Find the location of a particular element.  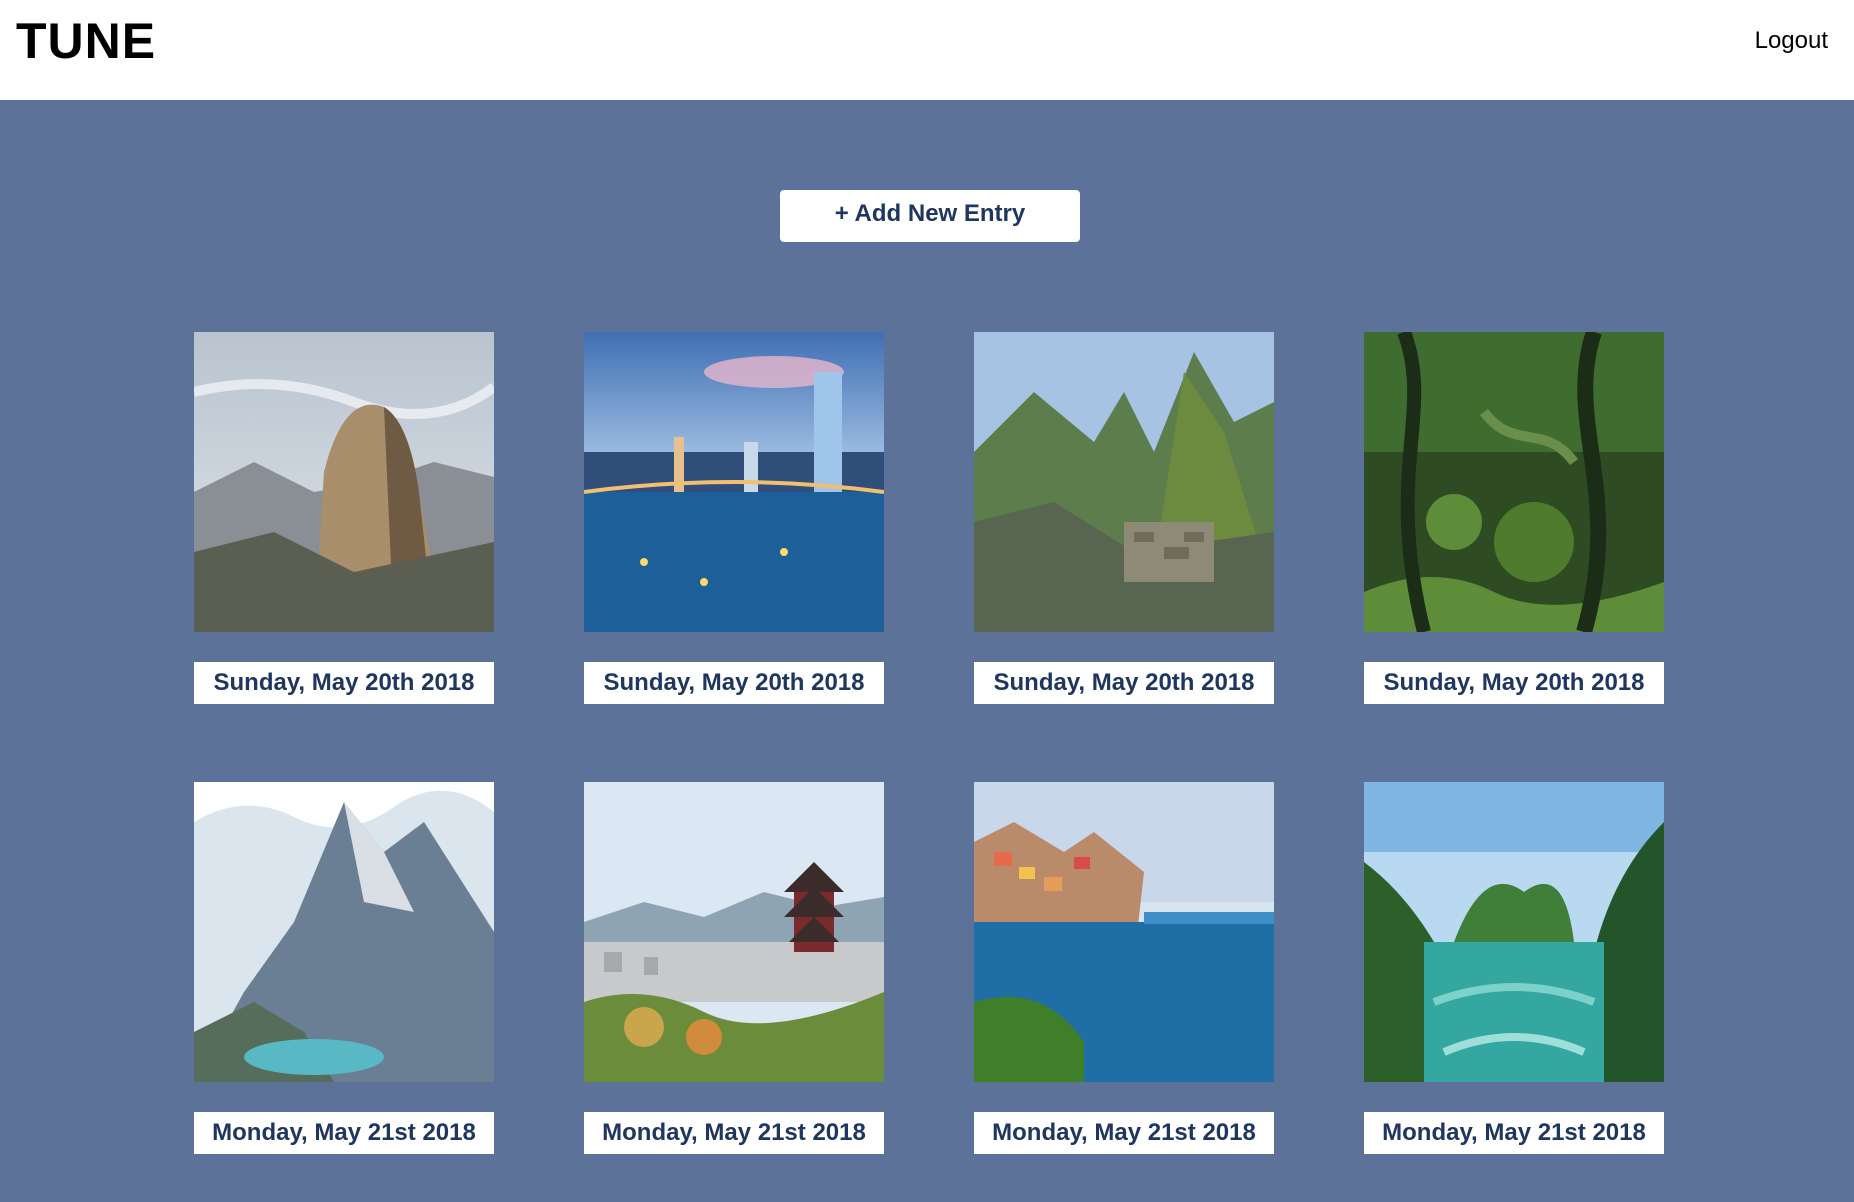

alpine-peak-landscape is located at coordinates (344, 932).